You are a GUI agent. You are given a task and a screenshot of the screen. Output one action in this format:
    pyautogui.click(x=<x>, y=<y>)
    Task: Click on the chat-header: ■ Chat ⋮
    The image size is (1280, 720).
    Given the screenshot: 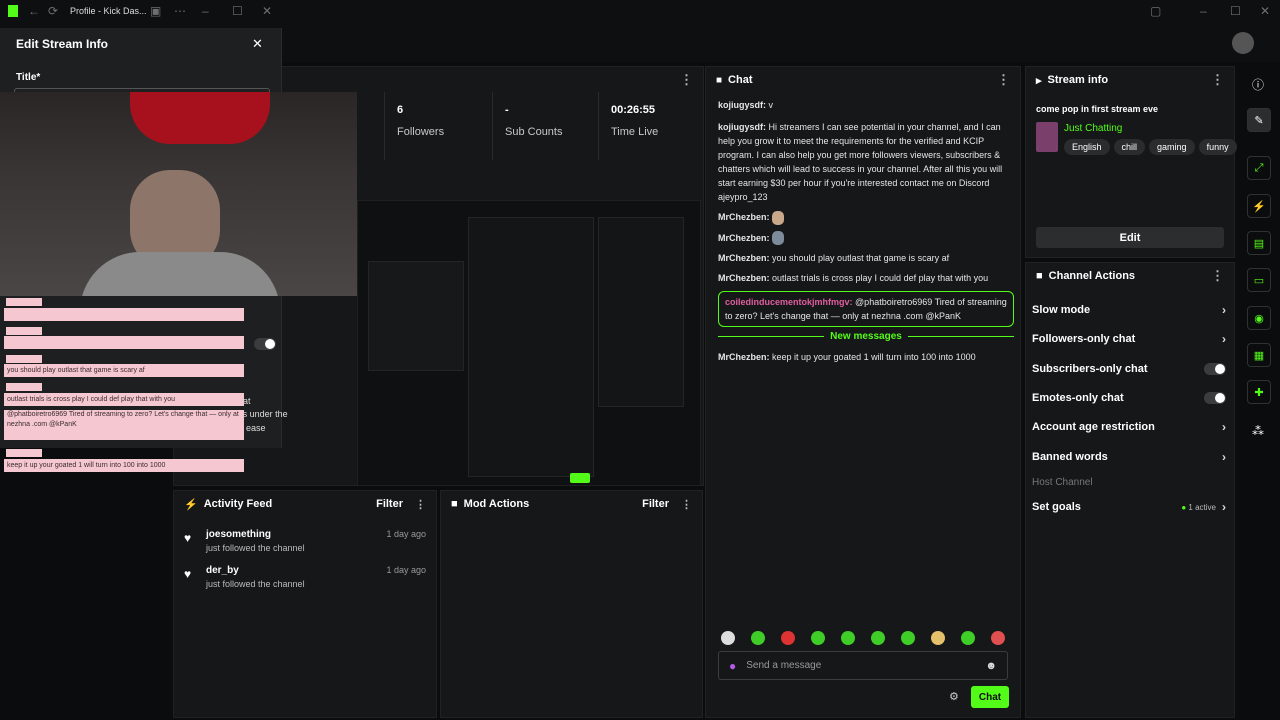 What is the action you would take?
    pyautogui.click(x=863, y=80)
    